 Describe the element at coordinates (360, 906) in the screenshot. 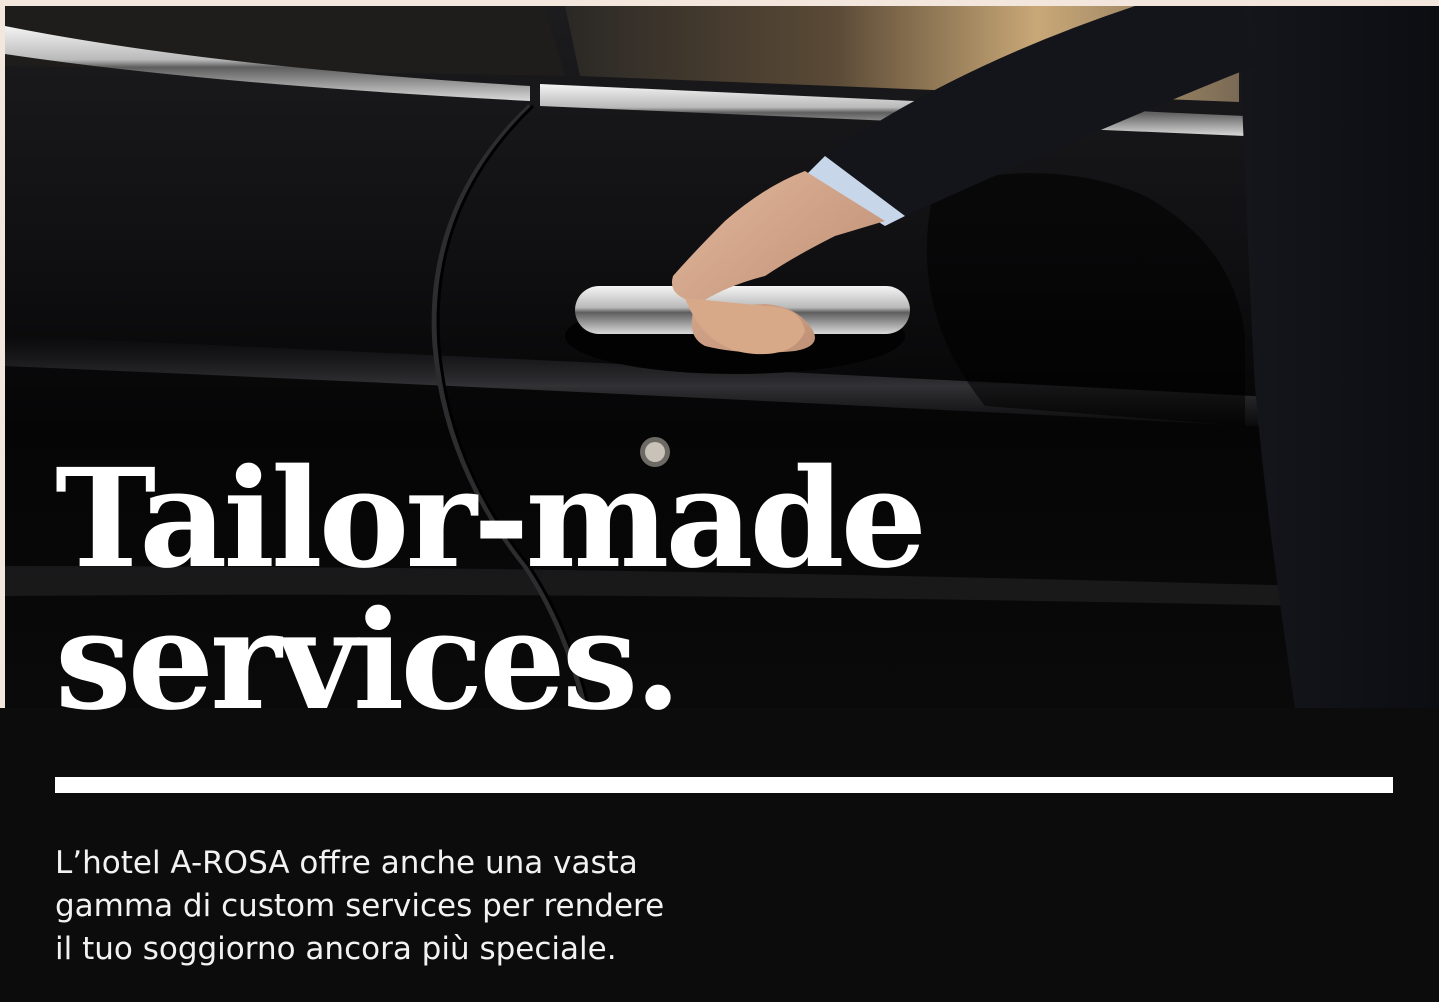

I see `description-line-2: gamma di custom services per rendere` at that location.